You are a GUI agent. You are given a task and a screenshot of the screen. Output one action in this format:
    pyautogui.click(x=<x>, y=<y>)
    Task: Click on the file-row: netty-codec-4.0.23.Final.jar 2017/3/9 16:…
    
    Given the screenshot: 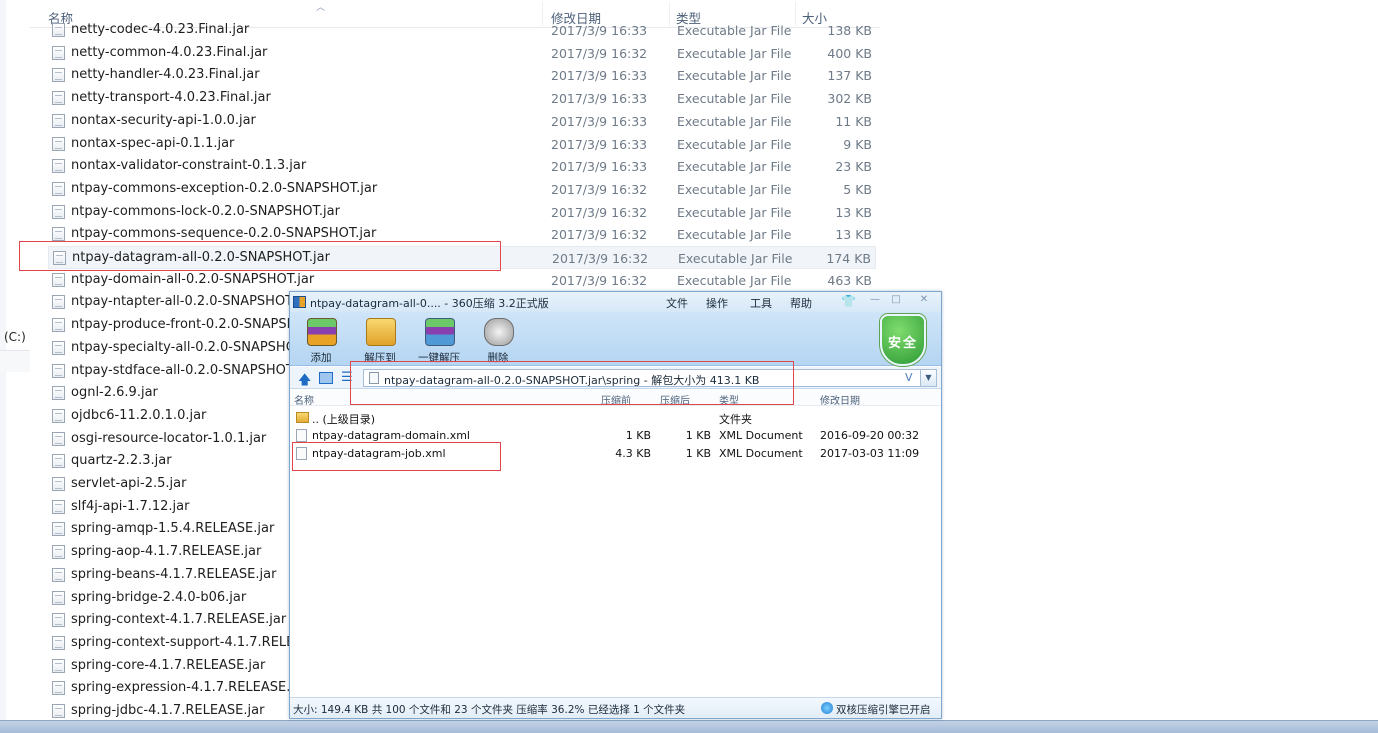 What is the action you would take?
    pyautogui.click(x=462, y=30)
    